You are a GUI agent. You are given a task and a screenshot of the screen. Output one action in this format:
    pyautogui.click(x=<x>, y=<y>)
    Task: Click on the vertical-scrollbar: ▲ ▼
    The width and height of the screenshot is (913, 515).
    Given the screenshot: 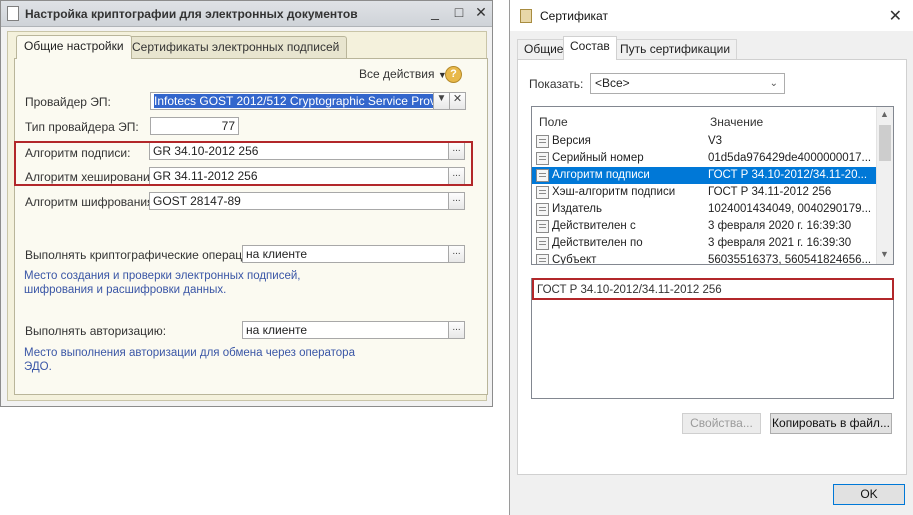 What is the action you would take?
    pyautogui.click(x=884, y=185)
    